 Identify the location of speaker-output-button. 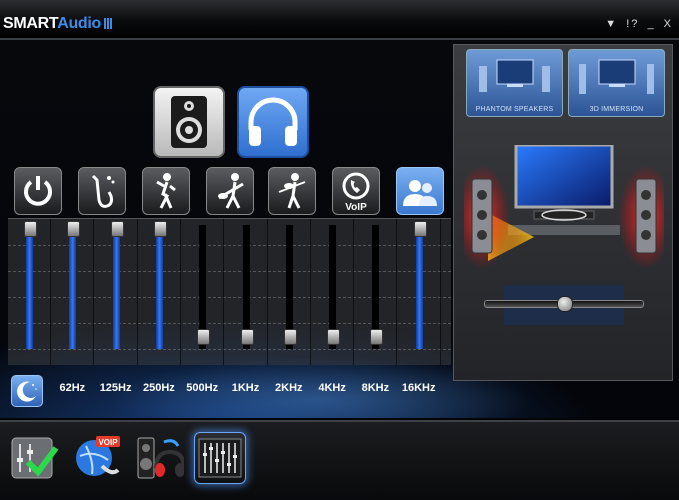
(189, 122).